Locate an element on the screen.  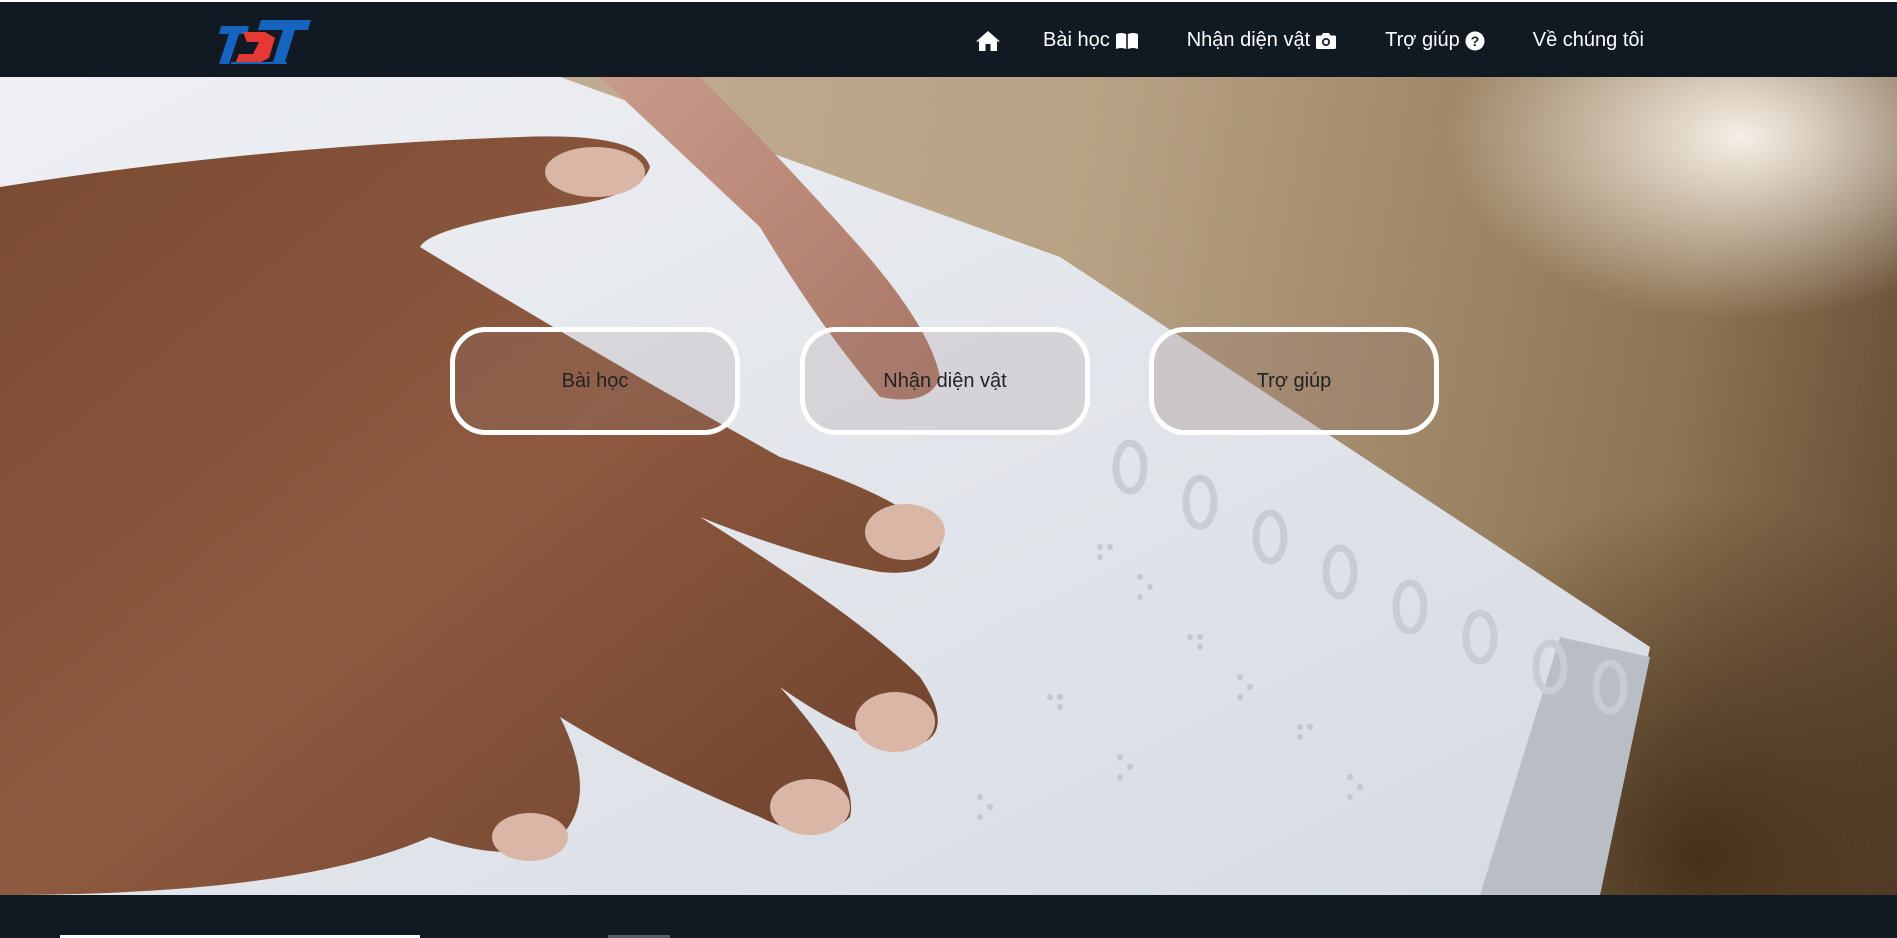
tdt-logo-mark is located at coordinates (265, 42).